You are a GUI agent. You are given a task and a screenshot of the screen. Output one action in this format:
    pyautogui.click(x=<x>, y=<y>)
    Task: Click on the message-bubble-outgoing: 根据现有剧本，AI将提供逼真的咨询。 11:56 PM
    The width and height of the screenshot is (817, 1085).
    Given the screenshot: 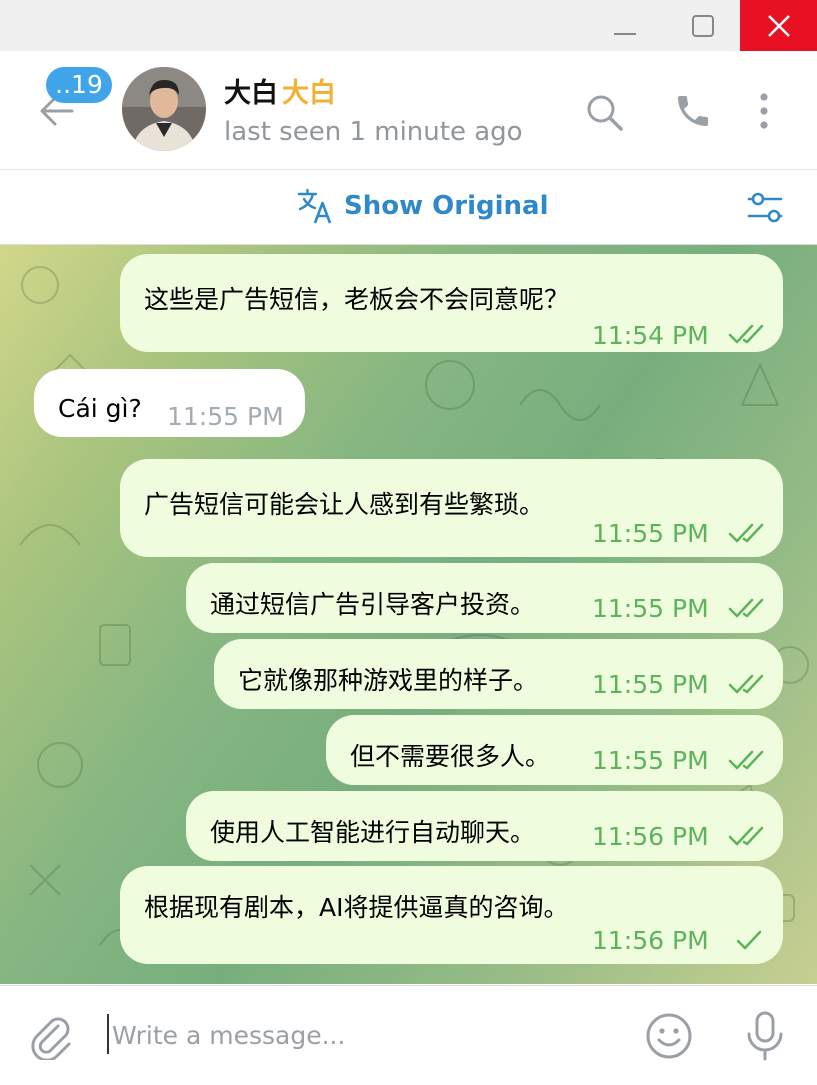 What is the action you would take?
    pyautogui.click(x=451, y=915)
    